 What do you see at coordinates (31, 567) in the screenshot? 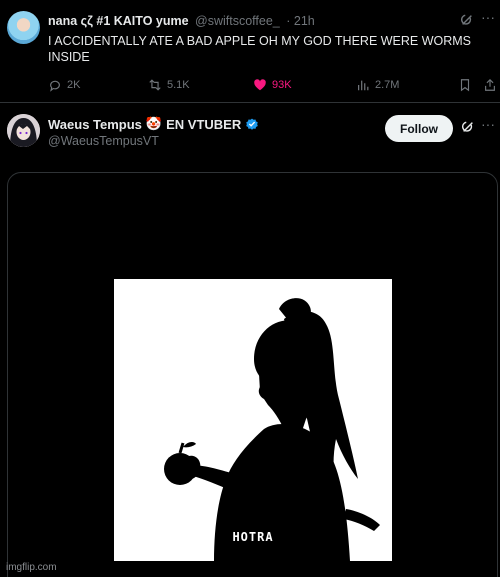
I see `watermark: imgflip.com` at bounding box center [31, 567].